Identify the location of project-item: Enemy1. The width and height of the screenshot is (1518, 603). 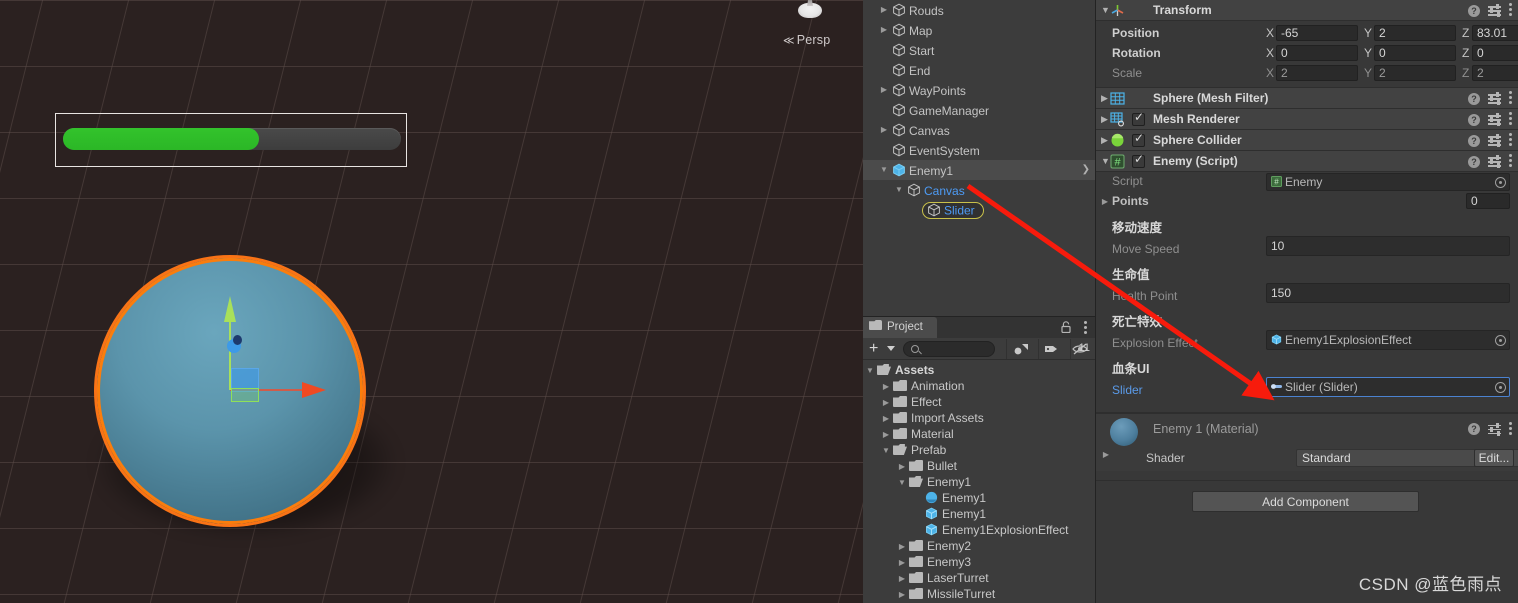
(979, 514).